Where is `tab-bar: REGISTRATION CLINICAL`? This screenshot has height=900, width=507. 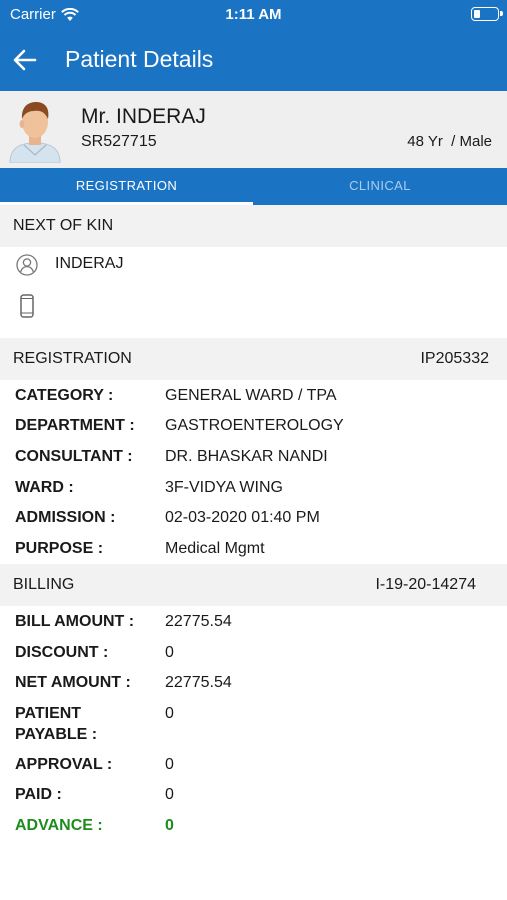 tab-bar: REGISTRATION CLINICAL is located at coordinates (253, 186).